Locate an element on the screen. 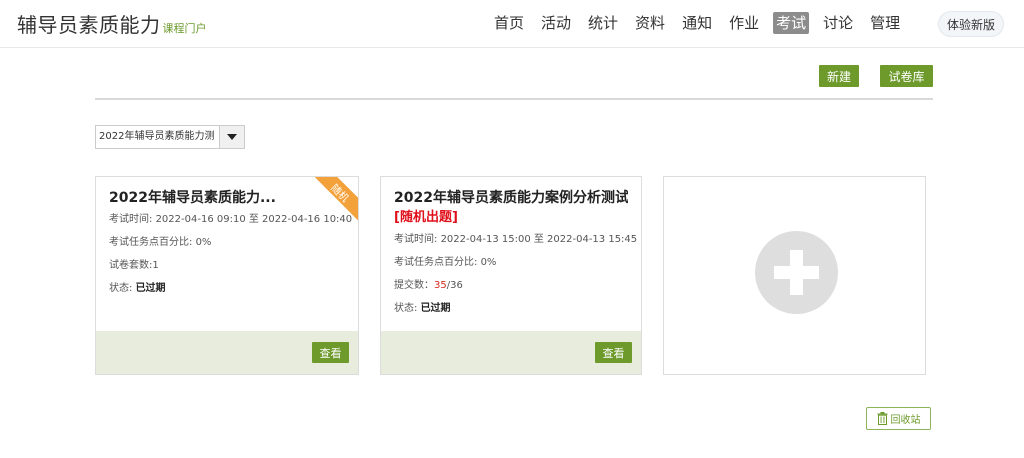 This screenshot has height=458, width=1024. nav-exam: 考试 is located at coordinates (791, 23).